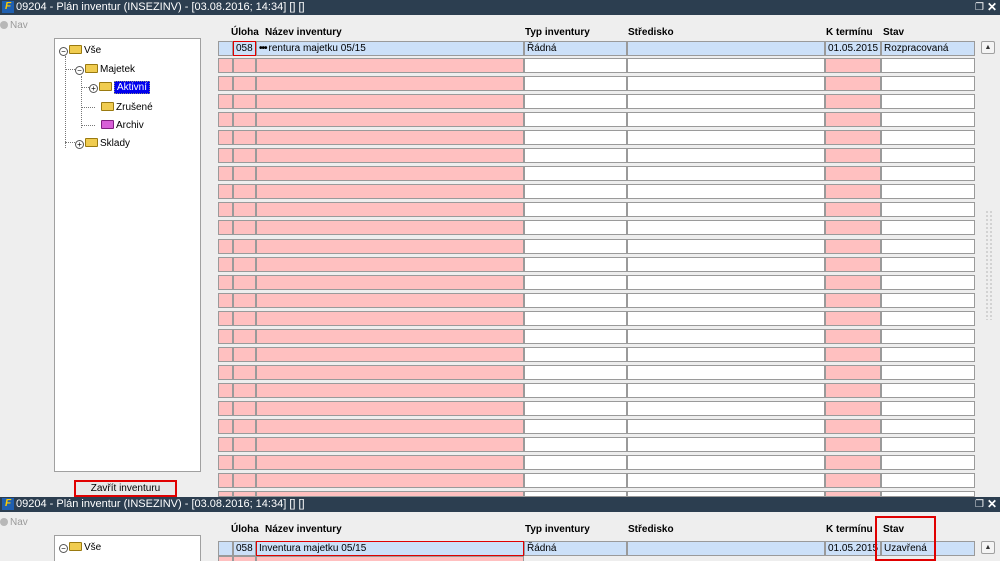 Image resolution: width=1000 pixels, height=561 pixels. What do you see at coordinates (575, 548) in the screenshot?
I see `cell-typ: Řádná` at bounding box center [575, 548].